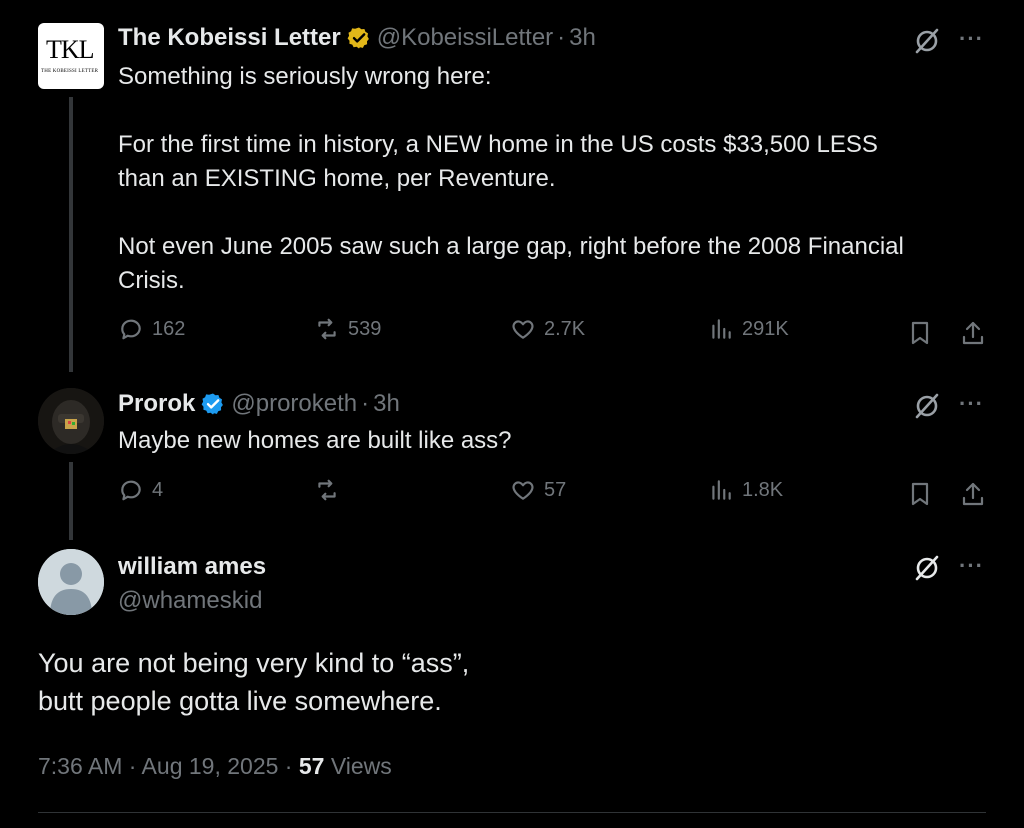 Image resolution: width=1024 pixels, height=828 pixels. Describe the element at coordinates (555, 489) in the screenshot. I see `like-count: 57` at that location.